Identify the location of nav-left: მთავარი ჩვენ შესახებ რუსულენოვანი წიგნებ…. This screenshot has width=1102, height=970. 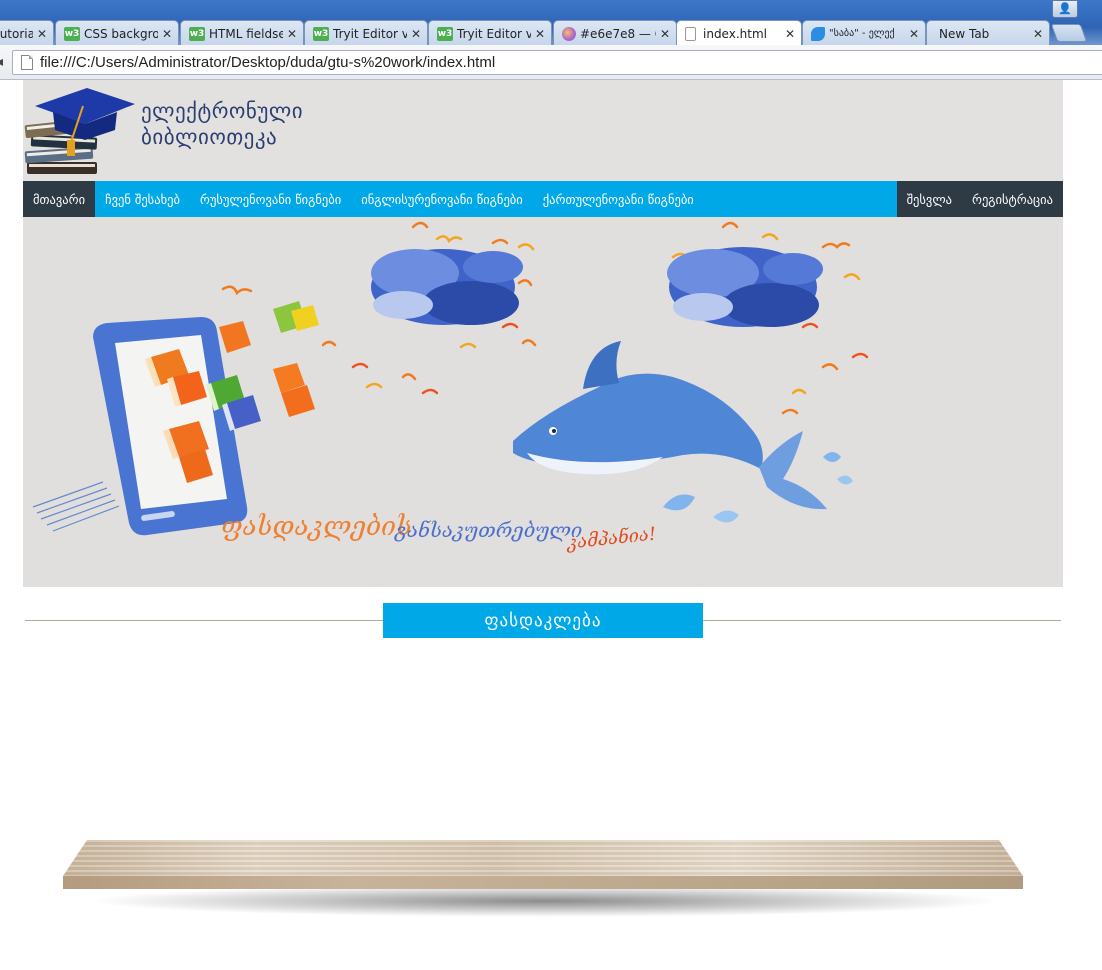
(363, 199).